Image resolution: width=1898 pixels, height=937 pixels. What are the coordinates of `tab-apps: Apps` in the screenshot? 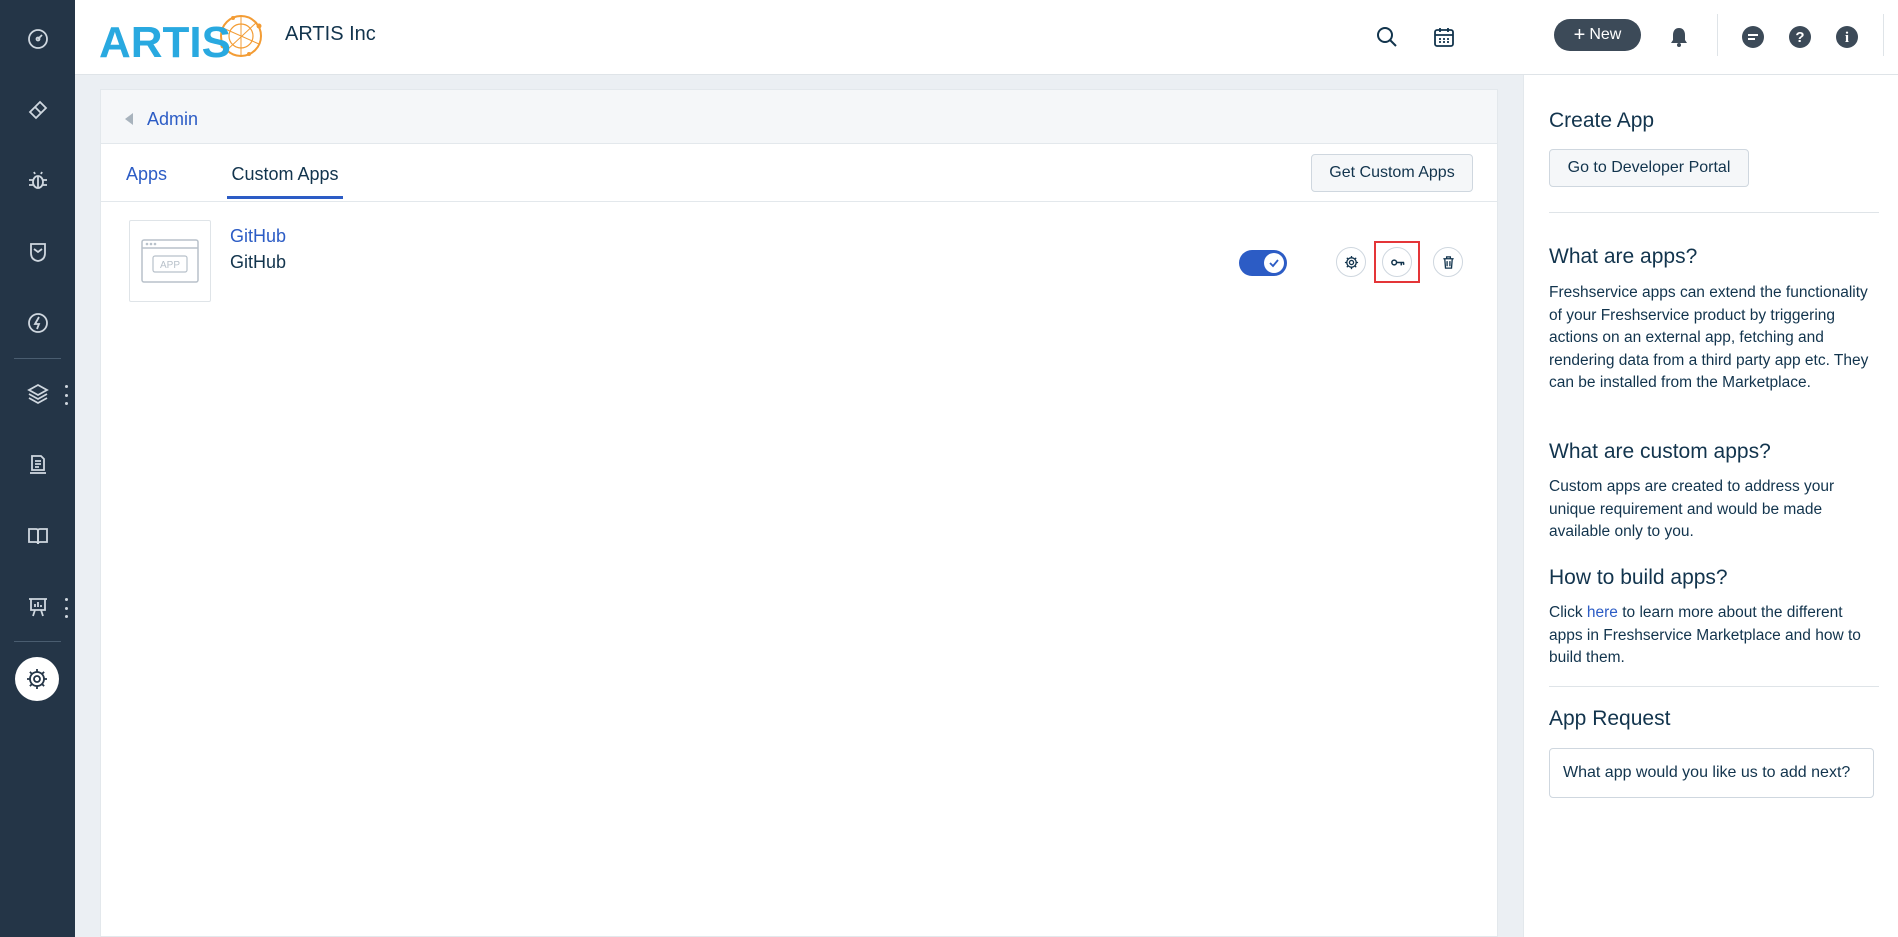 It's located at (146, 179).